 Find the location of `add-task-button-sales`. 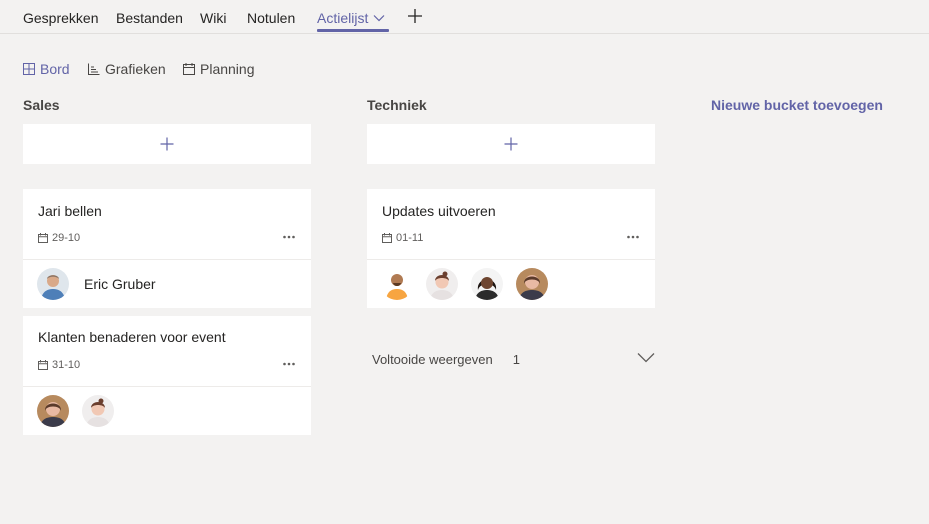

add-task-button-sales is located at coordinates (167, 144).